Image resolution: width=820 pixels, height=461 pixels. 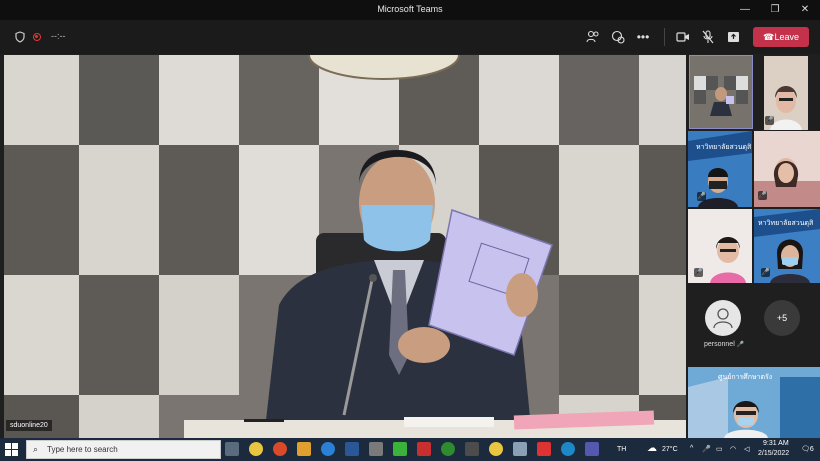 I want to click on maximize-icon: ❐, so click(x=775, y=10).